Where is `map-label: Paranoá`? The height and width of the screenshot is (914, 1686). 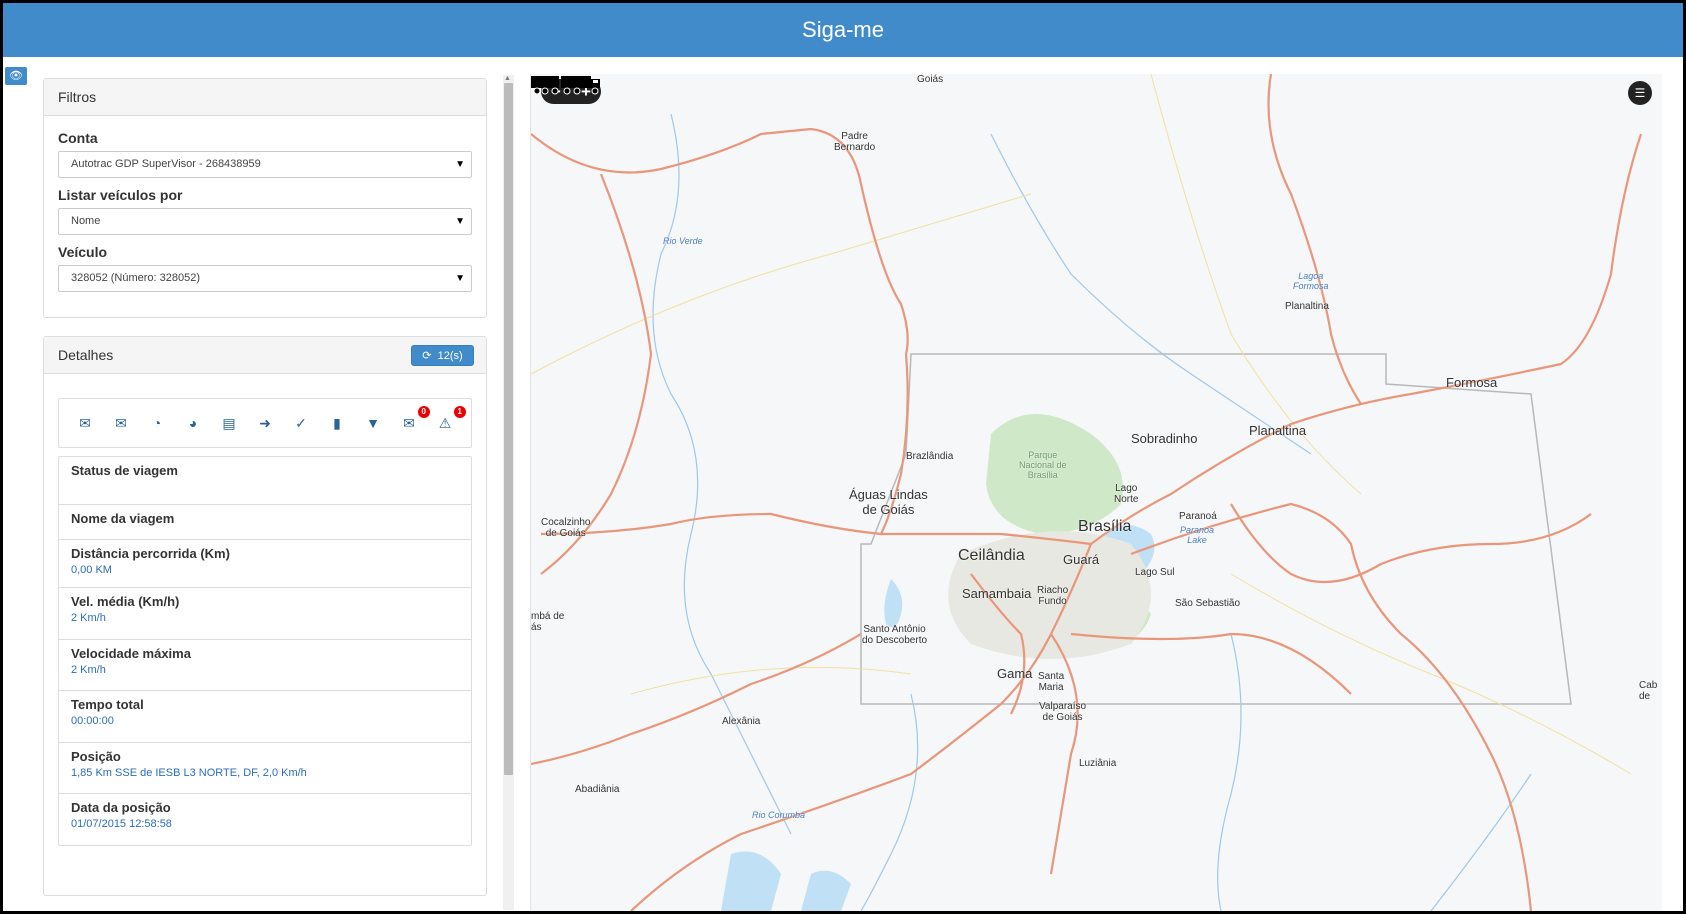 map-label: Paranoá is located at coordinates (1198, 516).